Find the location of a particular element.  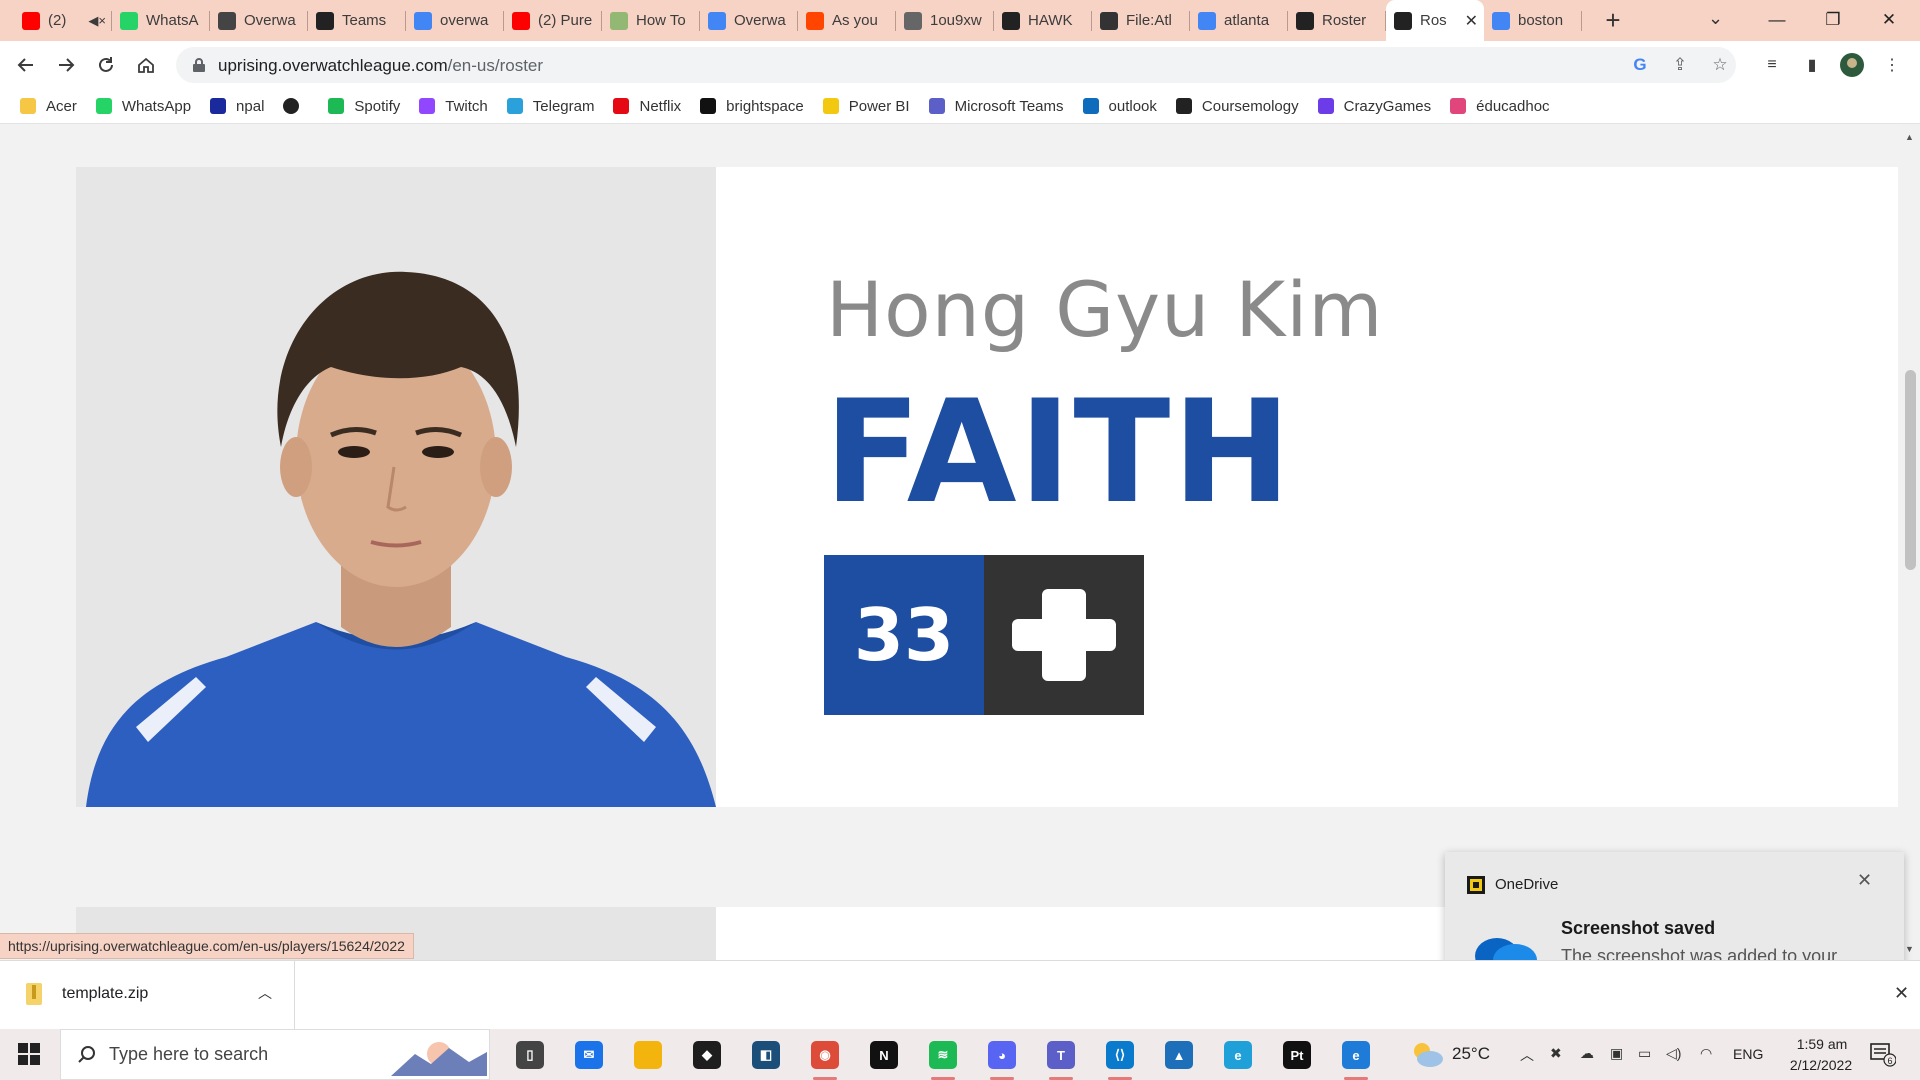

tab: 1ou9xw is located at coordinates (945, 20).